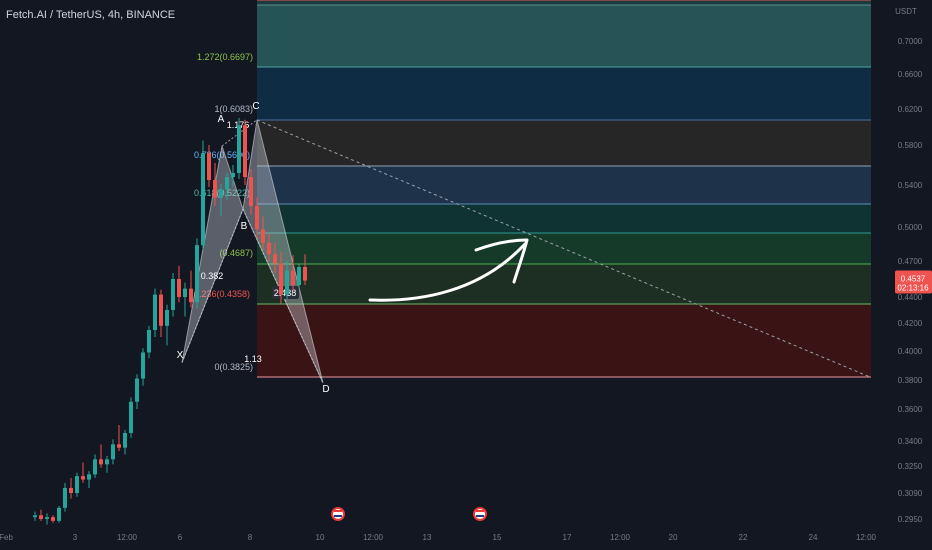  Describe the element at coordinates (180, 537) in the screenshot. I see `time-tick-label: 6` at that location.